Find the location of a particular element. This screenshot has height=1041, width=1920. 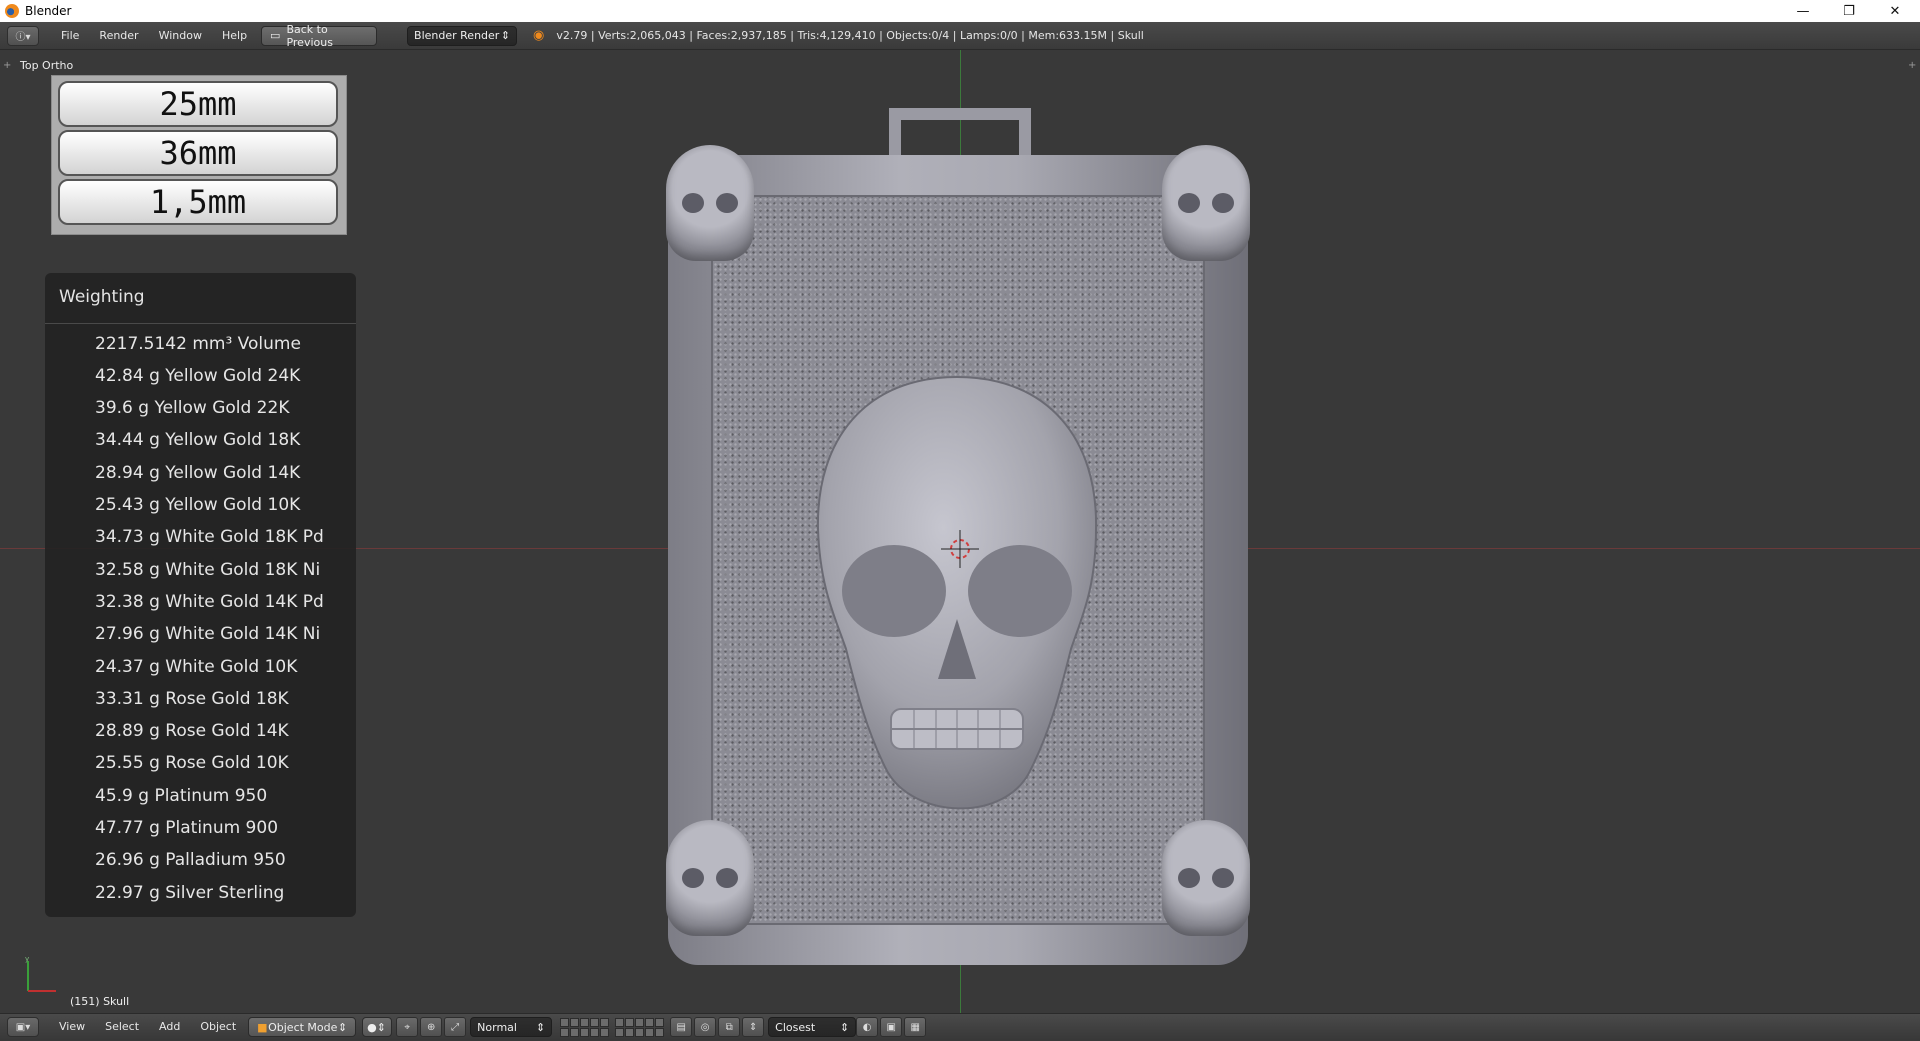

volume-row: 2217.5142 mm³ Volume is located at coordinates (198, 344).